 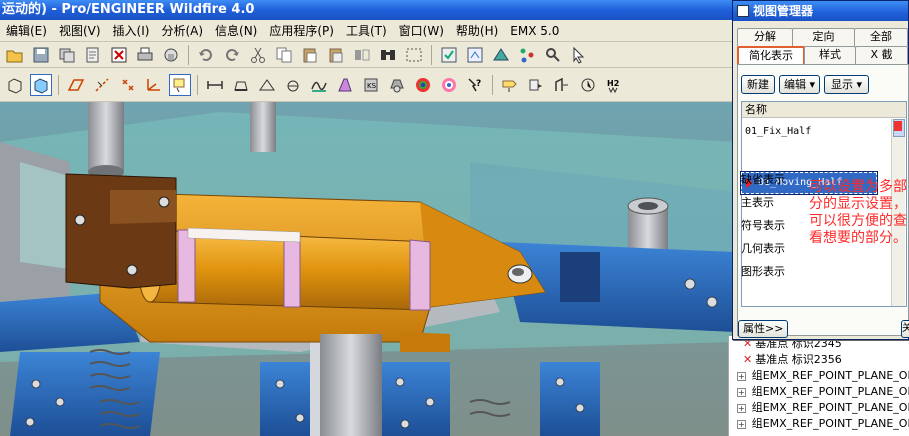 What do you see at coordinates (763, 179) in the screenshot?
I see `default-rep-label: 缺省表示` at bounding box center [763, 179].